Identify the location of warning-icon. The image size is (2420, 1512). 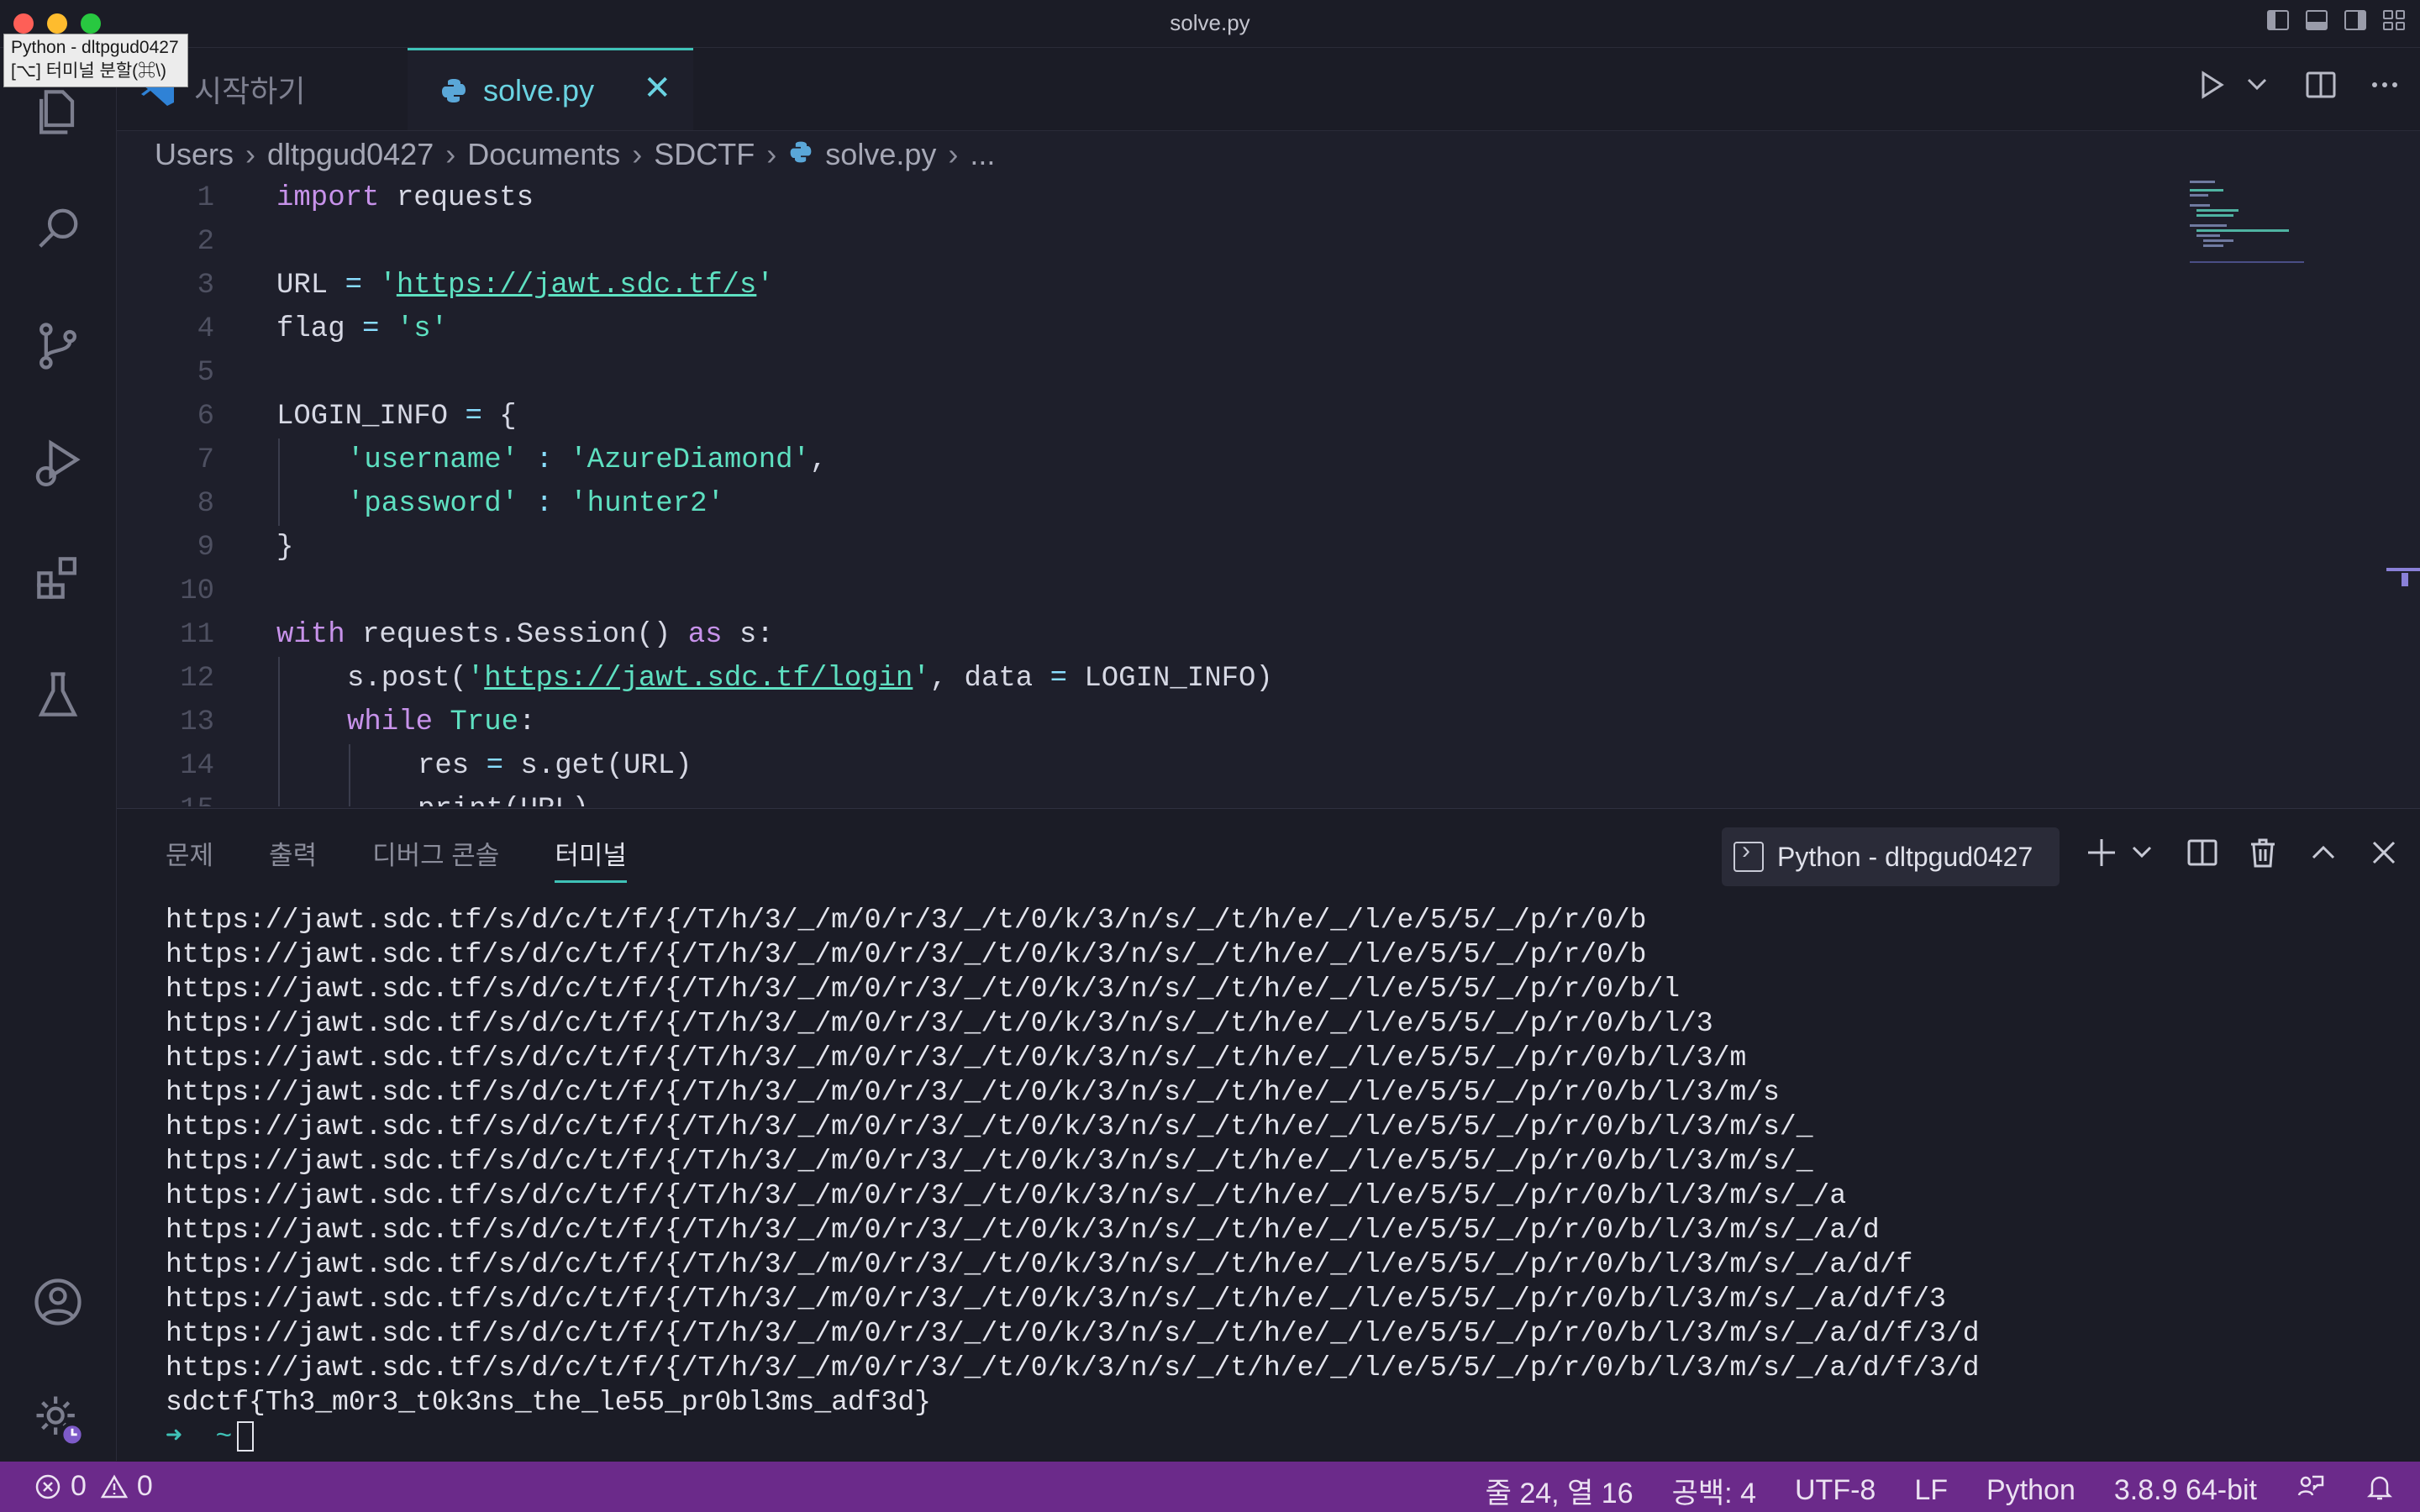
(114, 1486).